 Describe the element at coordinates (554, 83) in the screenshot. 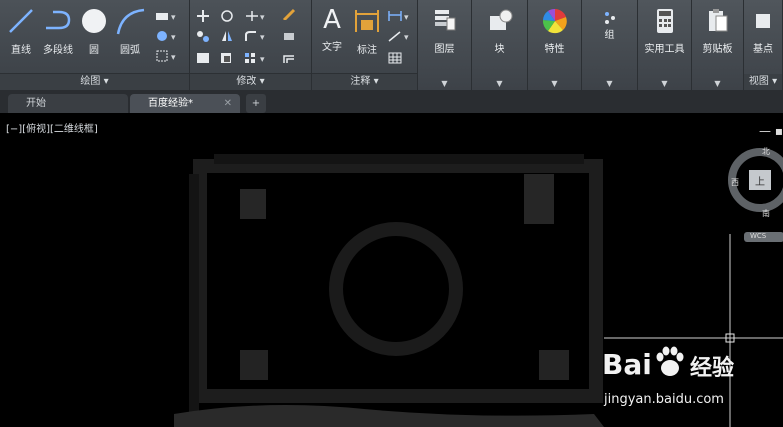

I see `properties-dropdown-arrow: ▼` at that location.